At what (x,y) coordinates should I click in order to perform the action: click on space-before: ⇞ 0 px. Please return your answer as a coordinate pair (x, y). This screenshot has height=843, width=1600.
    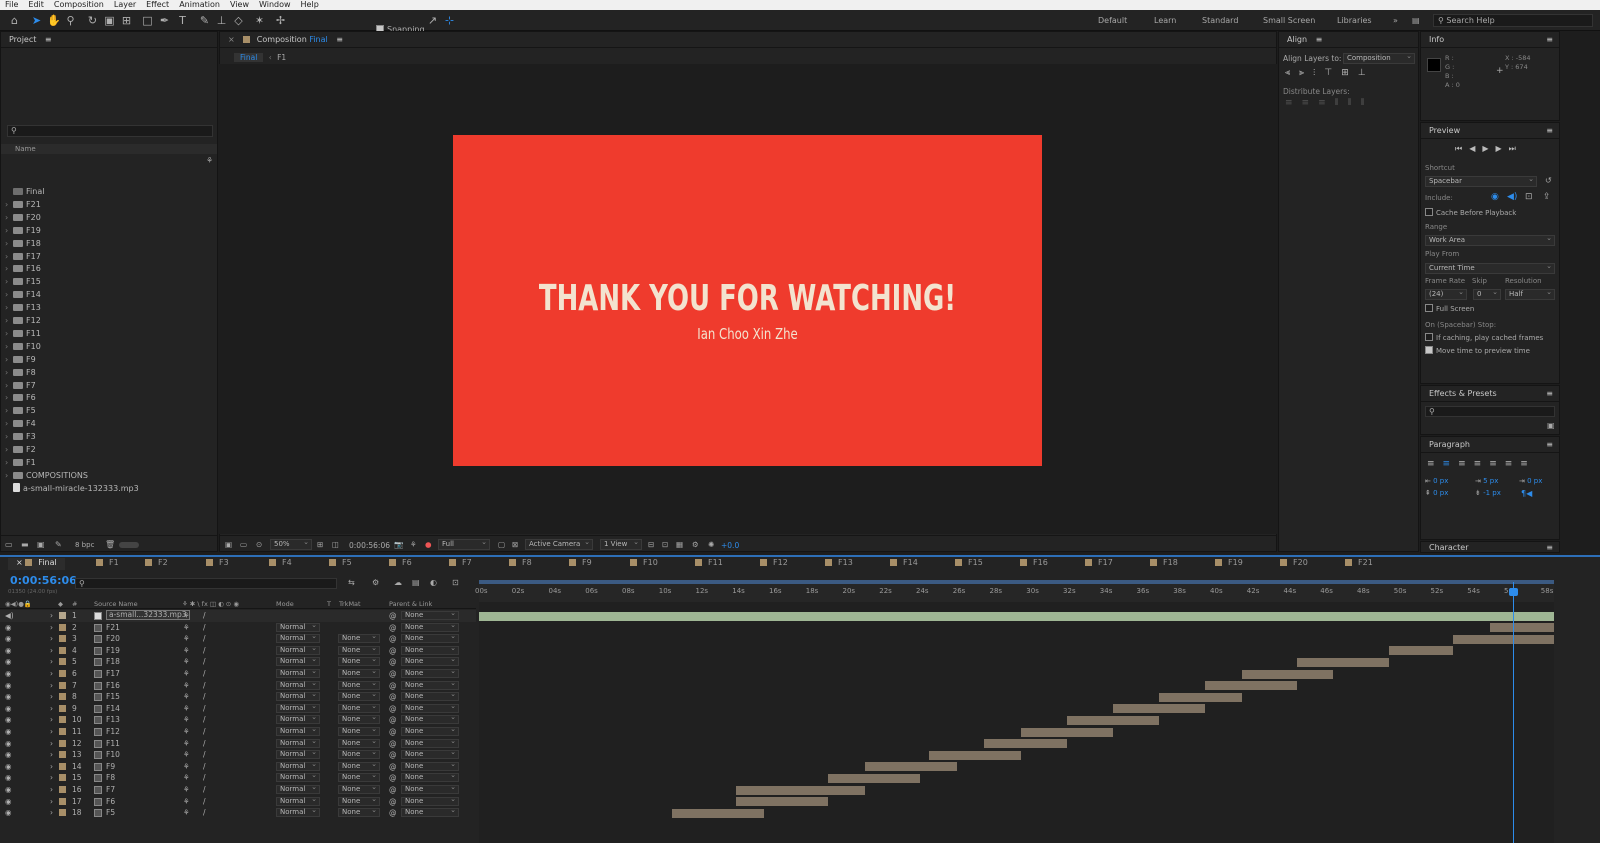
    Looking at the image, I should click on (1436, 493).